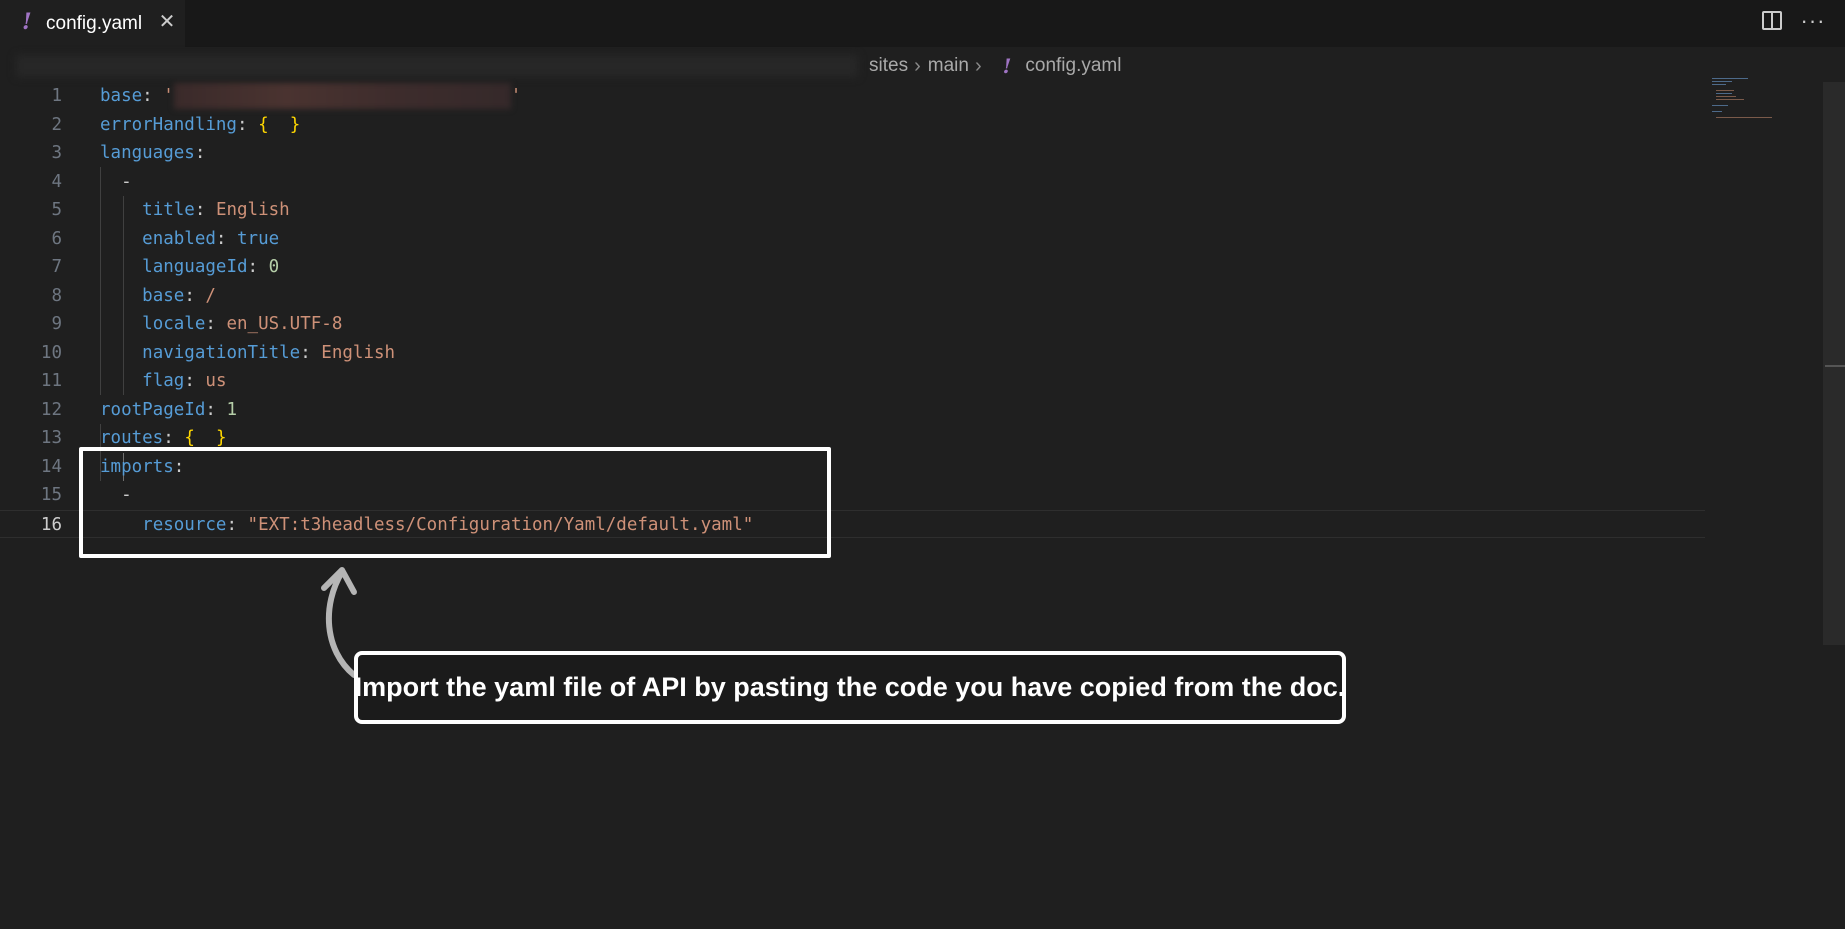 This screenshot has width=1845, height=929. Describe the element at coordinates (1742, 98) in the screenshot. I see `minimap` at that location.